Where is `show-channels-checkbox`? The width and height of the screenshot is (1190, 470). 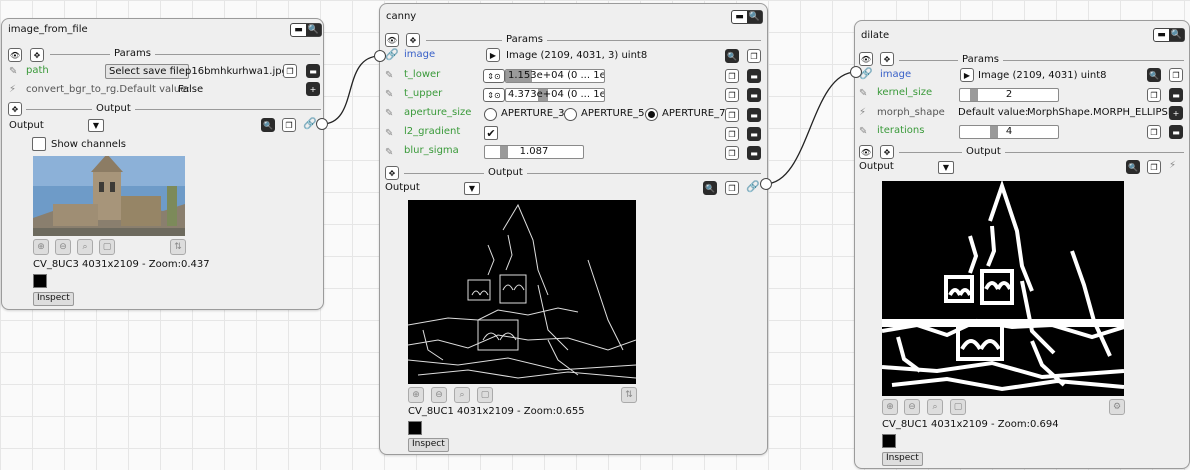
show-channels-checkbox is located at coordinates (39, 144).